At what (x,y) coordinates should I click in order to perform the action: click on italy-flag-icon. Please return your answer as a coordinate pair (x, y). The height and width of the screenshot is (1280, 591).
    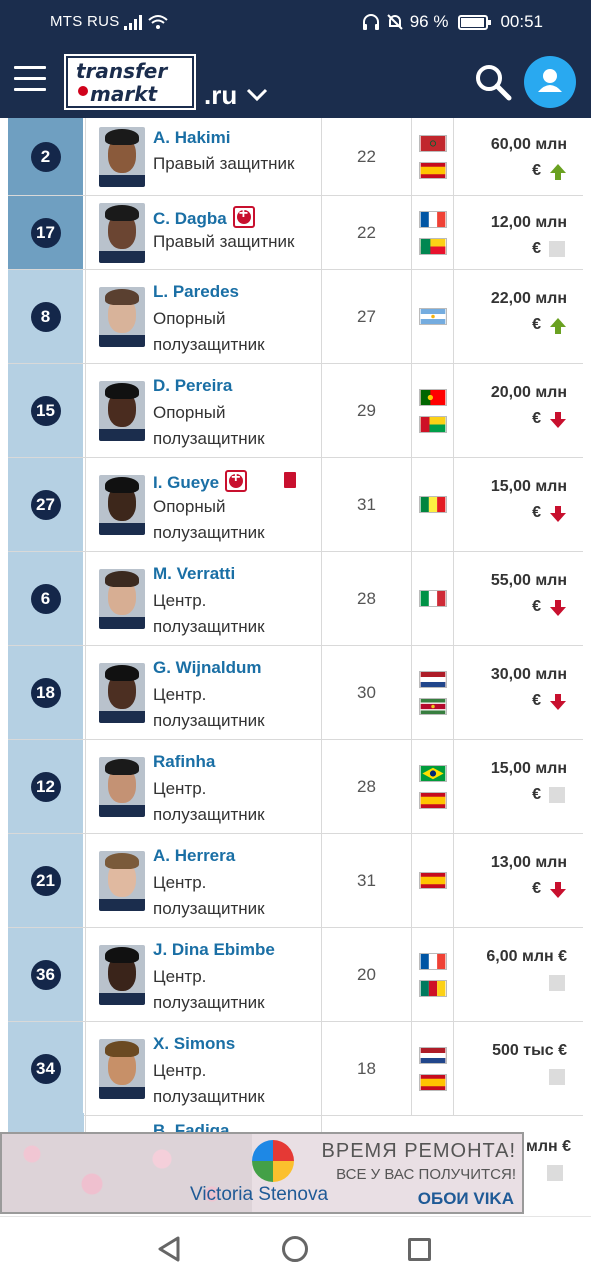
    Looking at the image, I should click on (432, 598).